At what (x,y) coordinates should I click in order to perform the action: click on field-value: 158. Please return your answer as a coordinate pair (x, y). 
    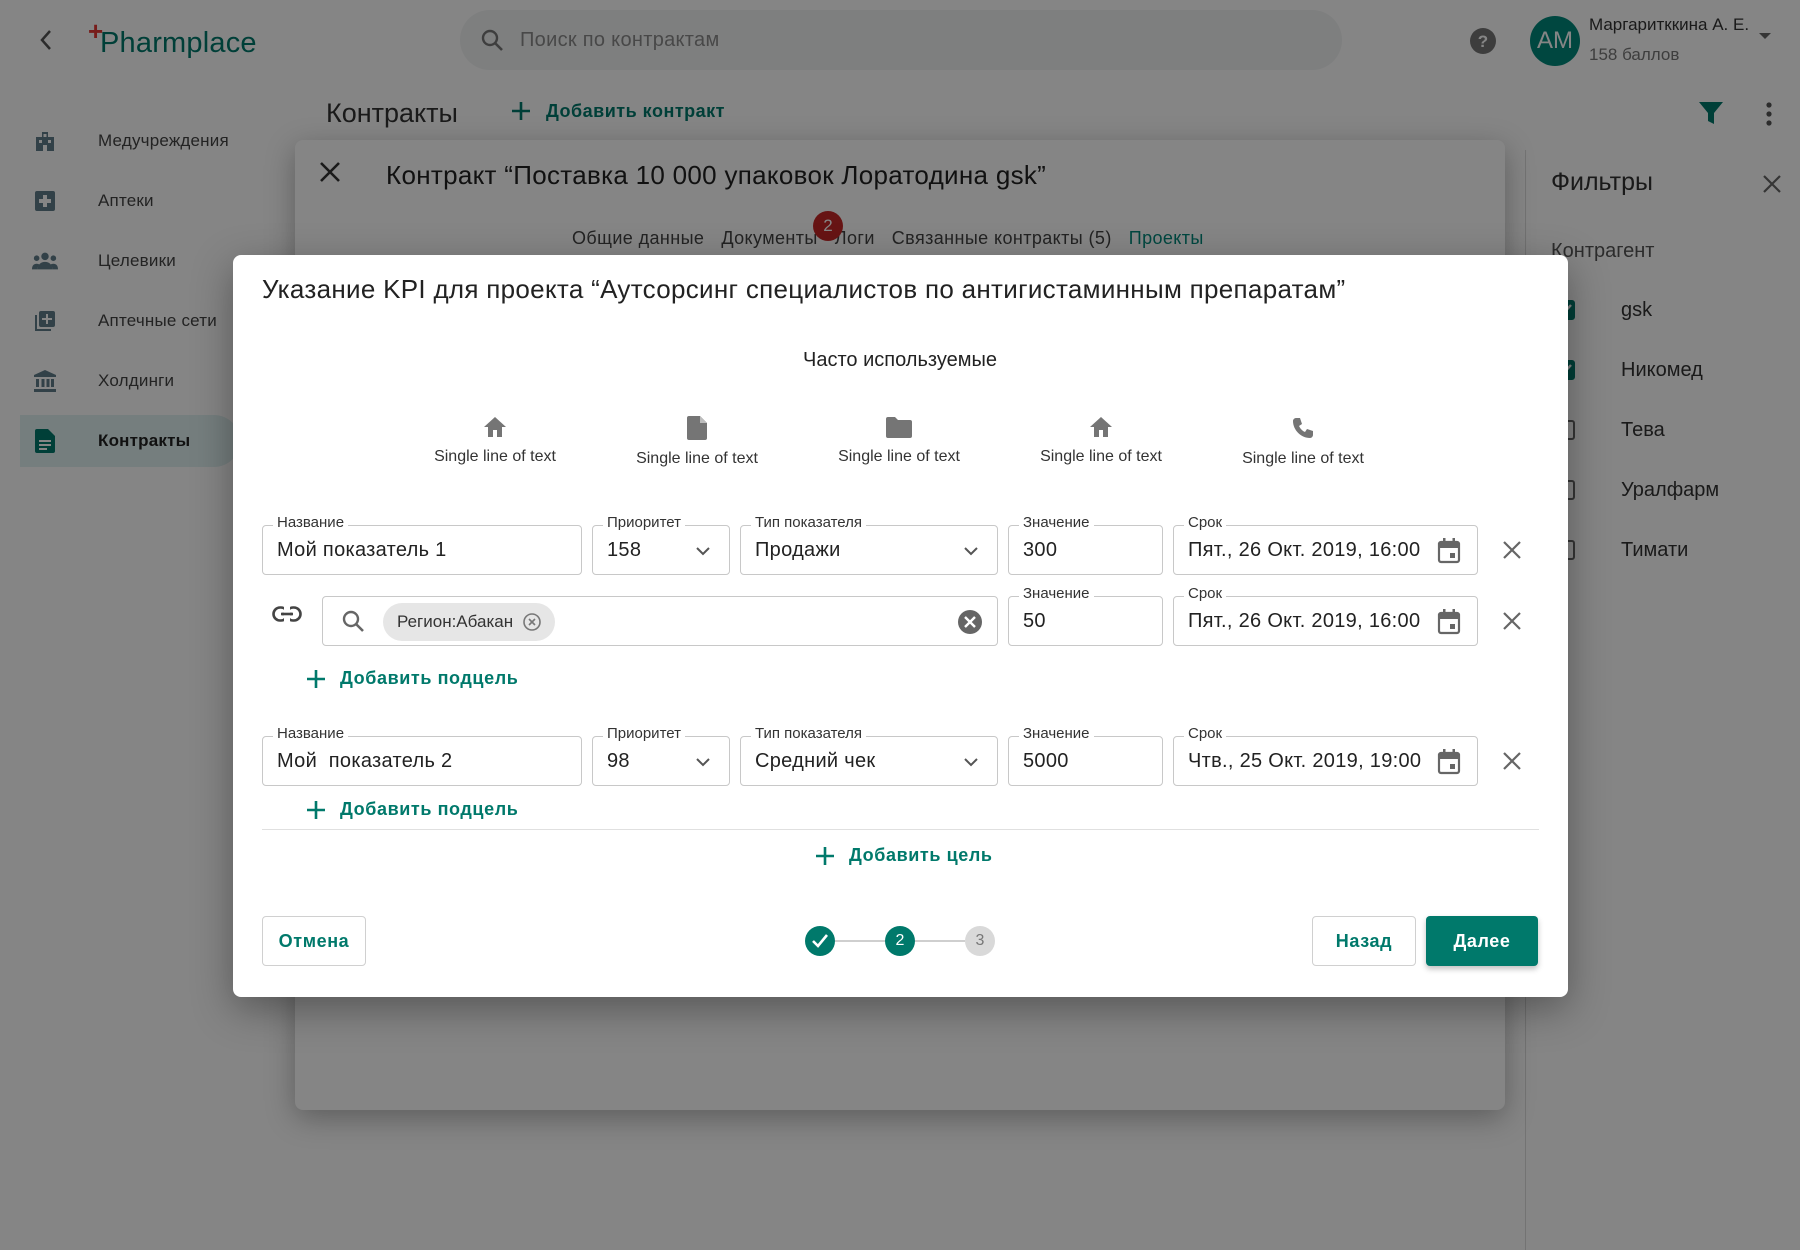
    Looking at the image, I should click on (624, 550).